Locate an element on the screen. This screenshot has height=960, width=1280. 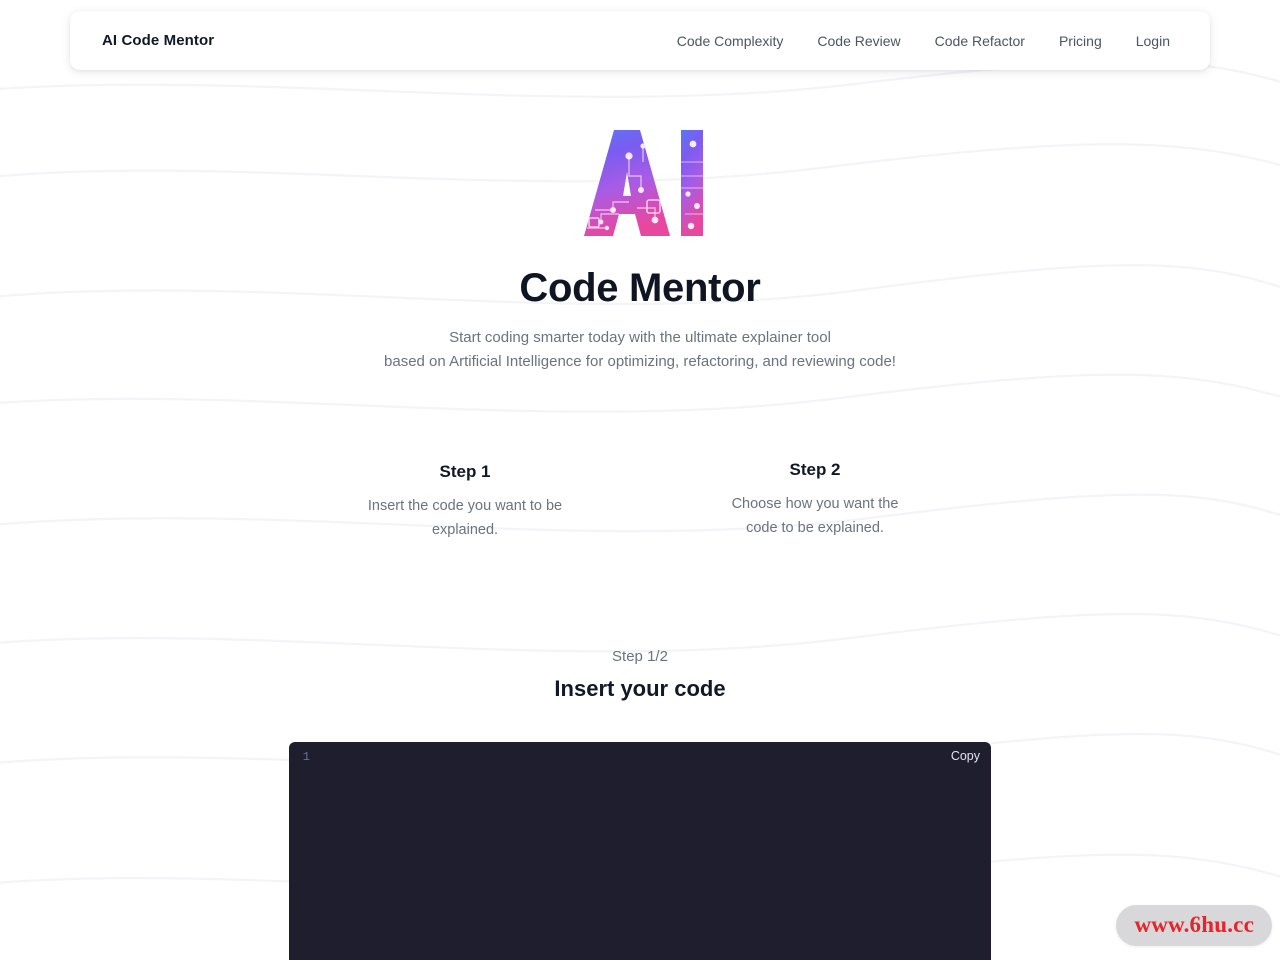
step-1-description-line-2: explained. is located at coordinates (465, 530).